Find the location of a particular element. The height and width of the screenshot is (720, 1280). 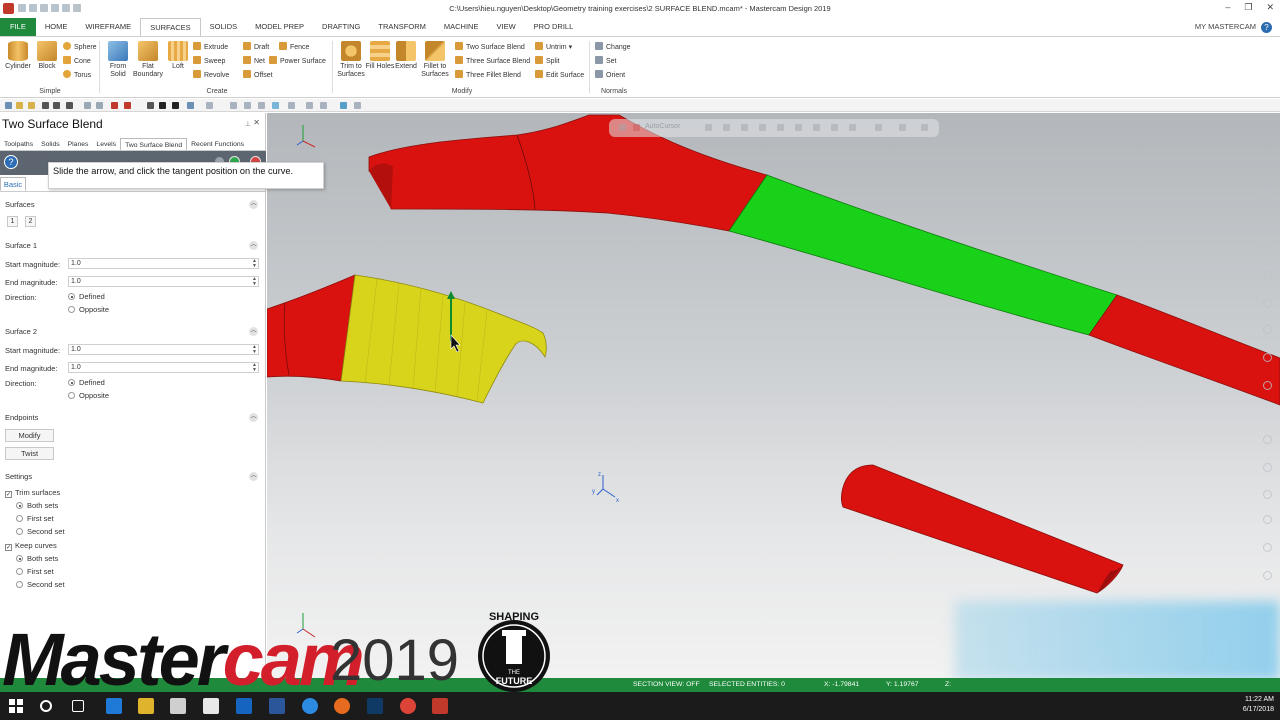

modify-button: Modify is located at coordinates (29, 435).